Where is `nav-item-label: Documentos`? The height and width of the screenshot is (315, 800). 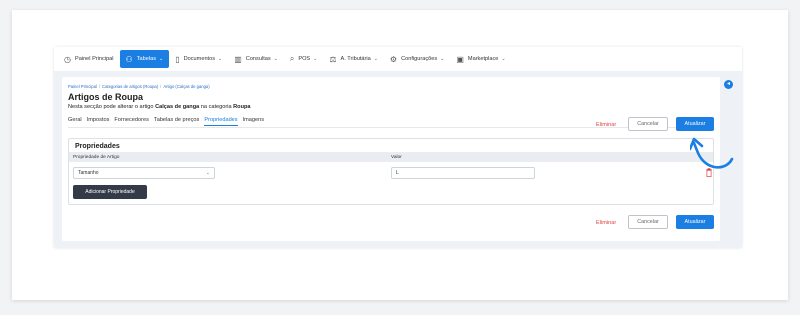 nav-item-label: Documentos is located at coordinates (199, 59).